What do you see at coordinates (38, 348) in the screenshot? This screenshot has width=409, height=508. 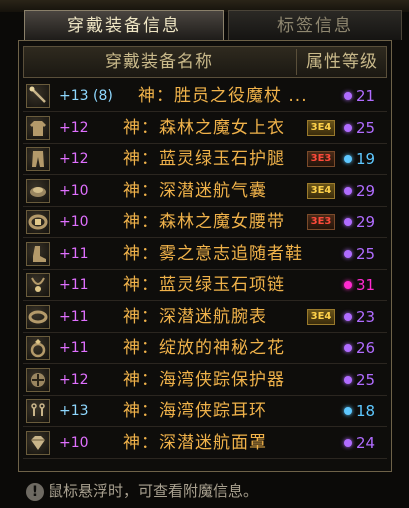 I see `ring-icon` at bounding box center [38, 348].